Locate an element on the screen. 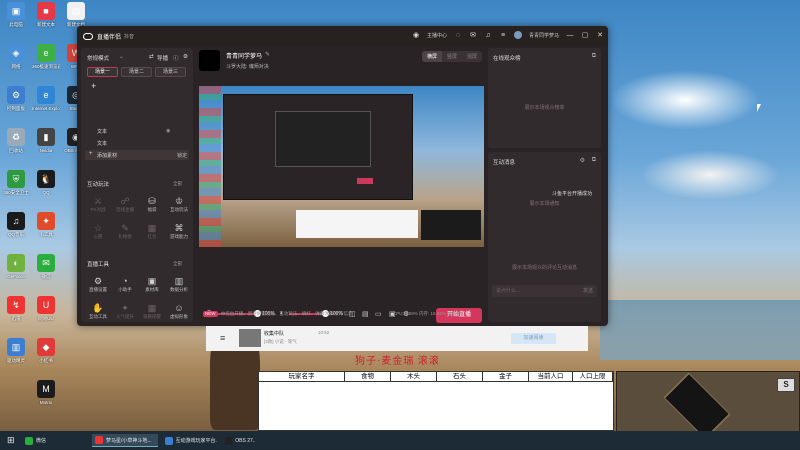 This screenshot has height=450, width=800. tool-button: ▣ 素材库 is located at coordinates (152, 284).